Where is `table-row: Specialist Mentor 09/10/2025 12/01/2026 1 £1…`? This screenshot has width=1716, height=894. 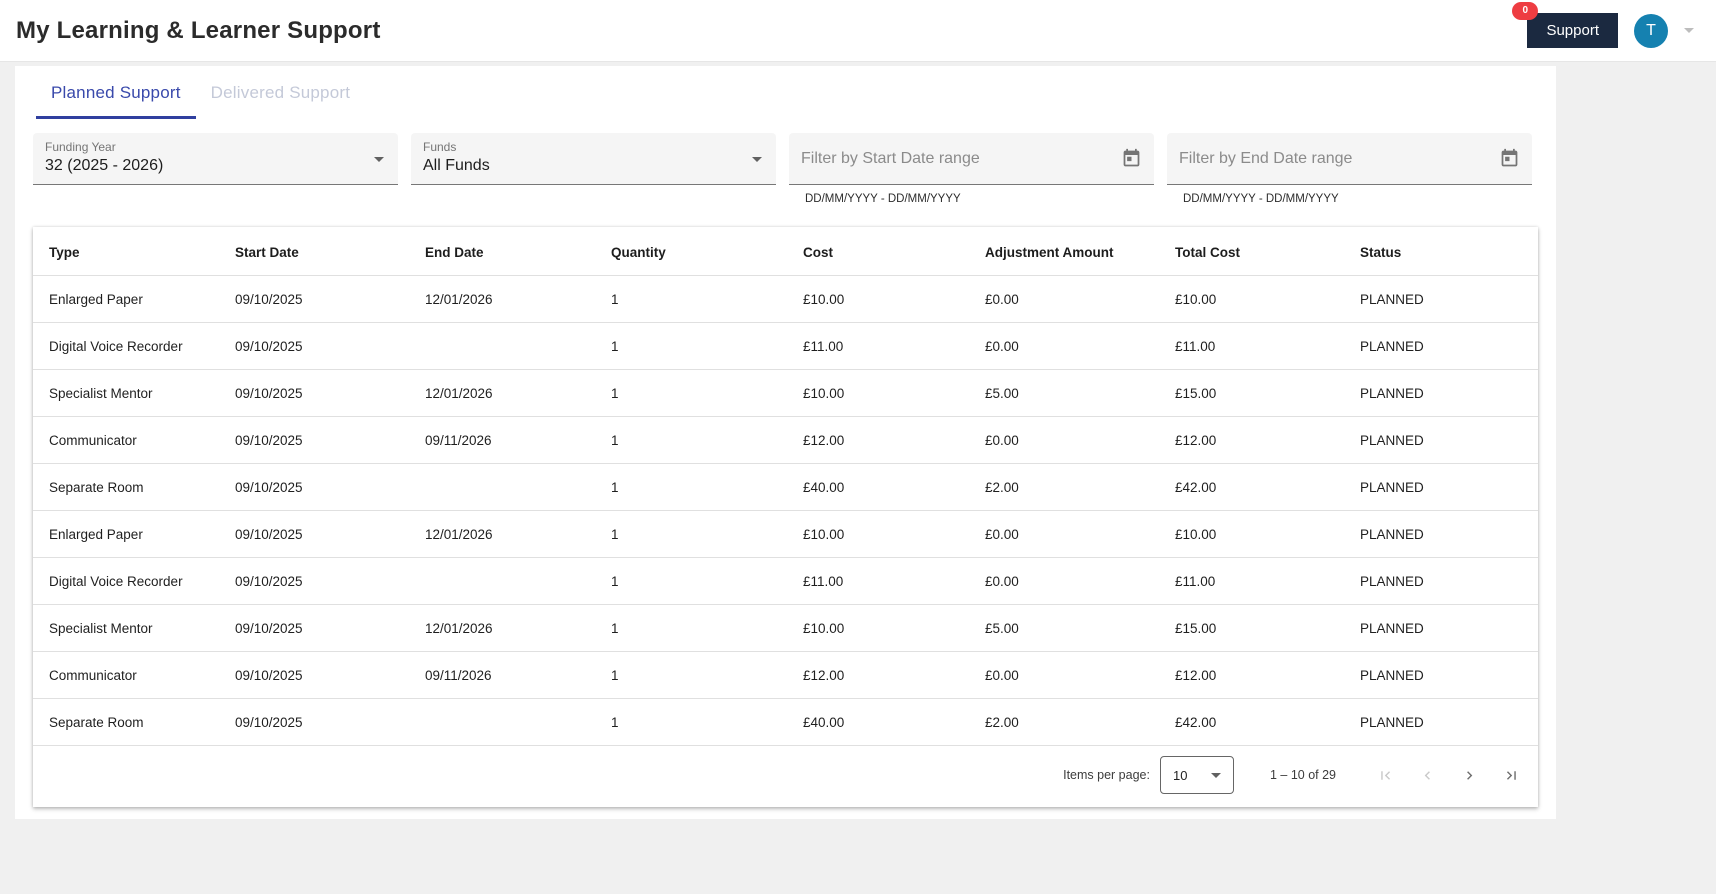
table-row: Specialist Mentor 09/10/2025 12/01/2026 1 £1… is located at coordinates (785, 628).